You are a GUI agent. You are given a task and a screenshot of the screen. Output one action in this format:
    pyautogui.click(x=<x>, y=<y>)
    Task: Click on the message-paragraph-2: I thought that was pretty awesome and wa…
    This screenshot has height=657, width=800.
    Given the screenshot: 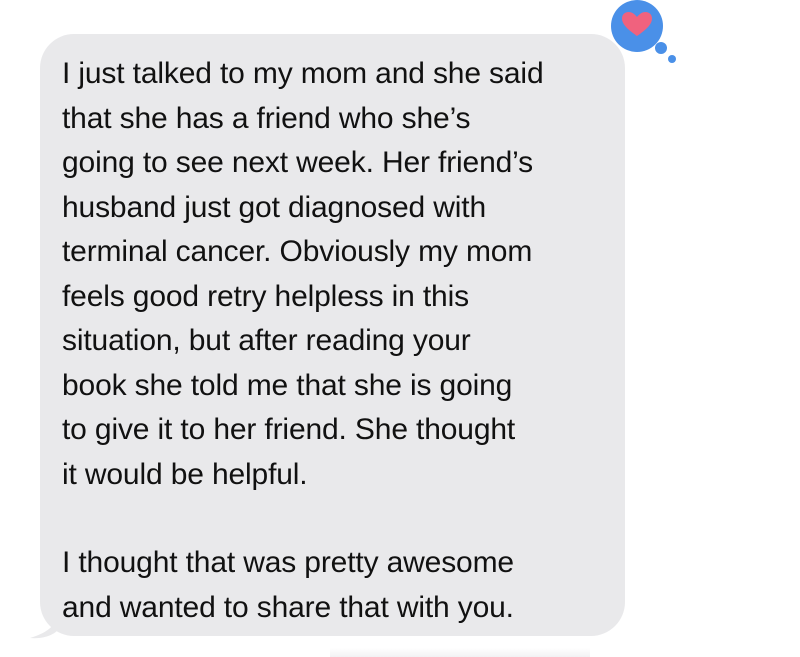 What is the action you would take?
    pyautogui.click(x=288, y=585)
    